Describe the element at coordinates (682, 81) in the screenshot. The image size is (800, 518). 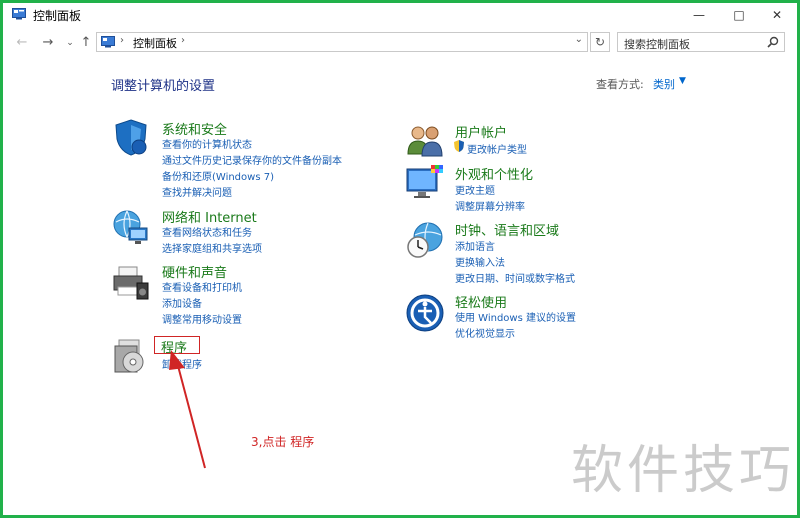
I see `dropdown-triangle-icon: ▼` at that location.